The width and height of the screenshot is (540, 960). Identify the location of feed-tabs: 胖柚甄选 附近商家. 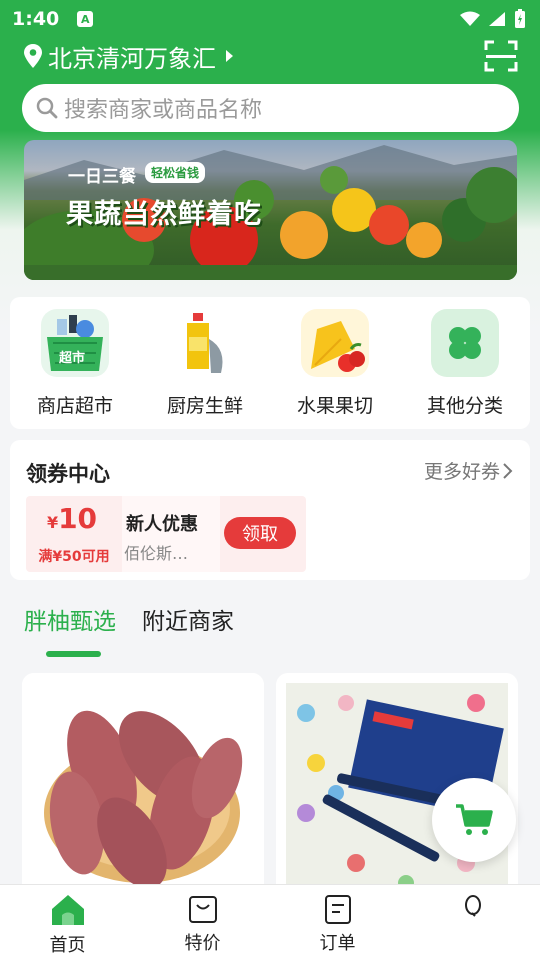
(129, 619).